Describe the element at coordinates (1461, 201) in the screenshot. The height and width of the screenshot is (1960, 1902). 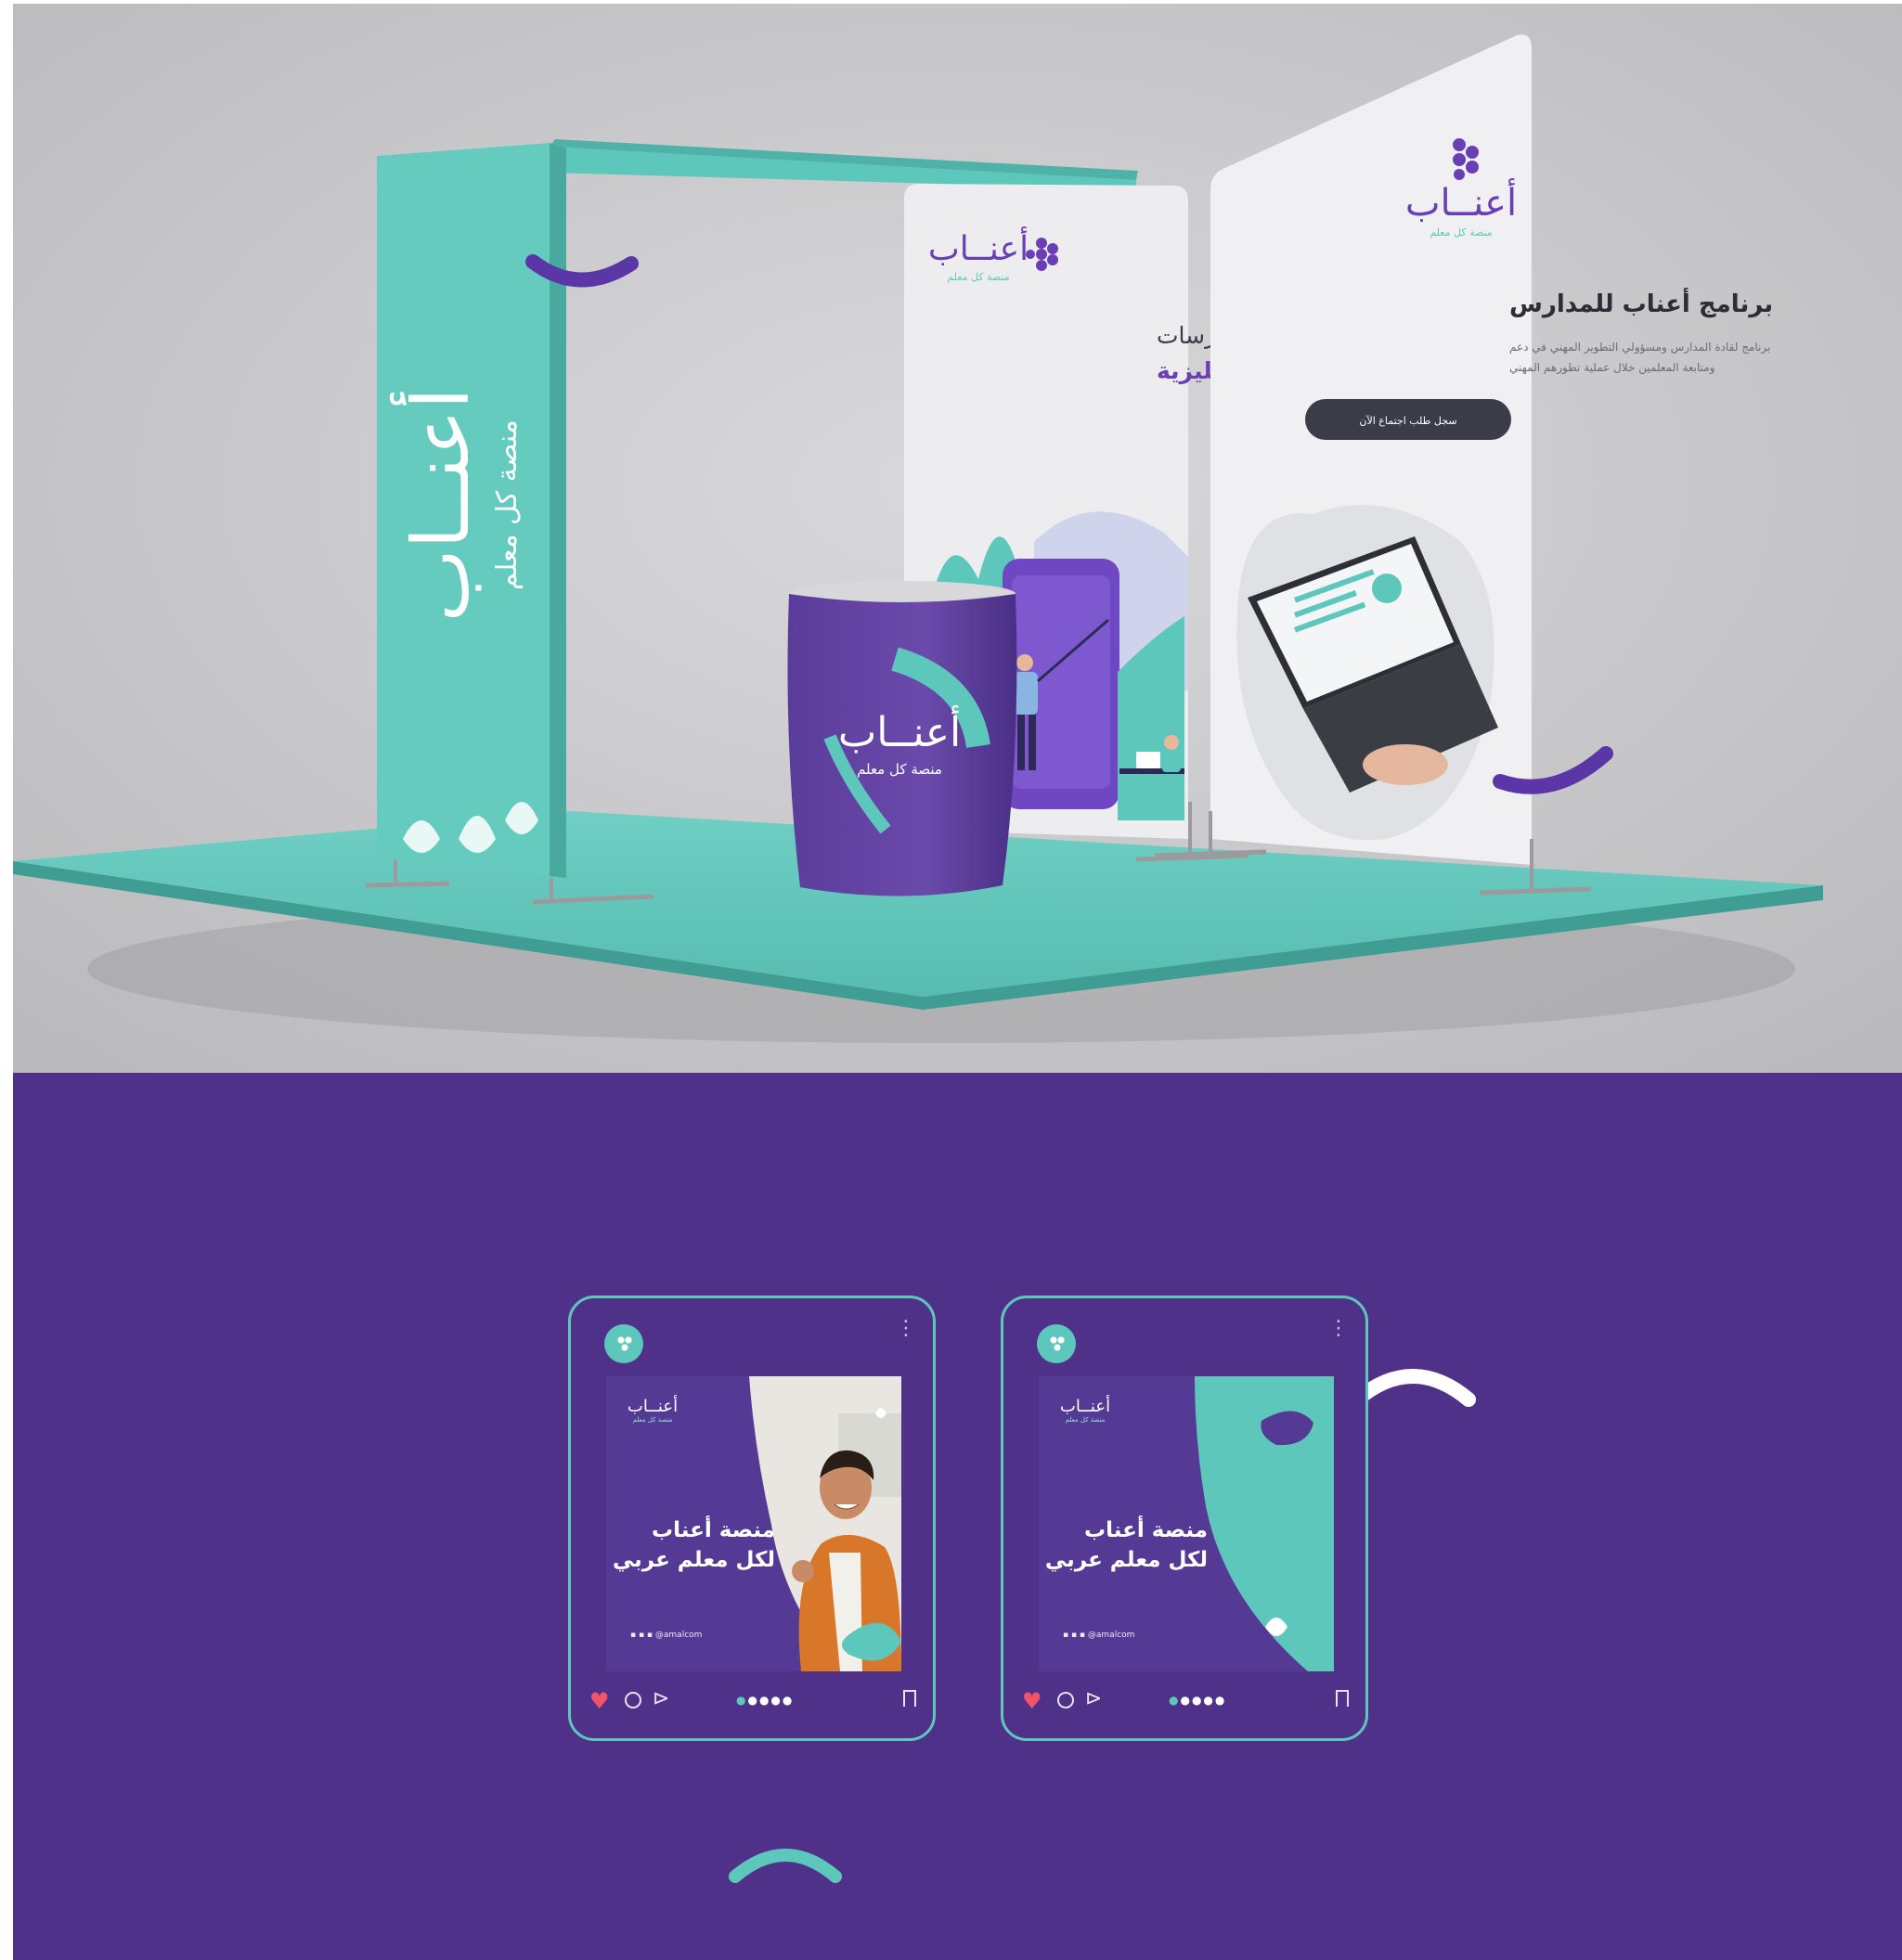
I see `right-panel-brand: أعنــاب` at that location.